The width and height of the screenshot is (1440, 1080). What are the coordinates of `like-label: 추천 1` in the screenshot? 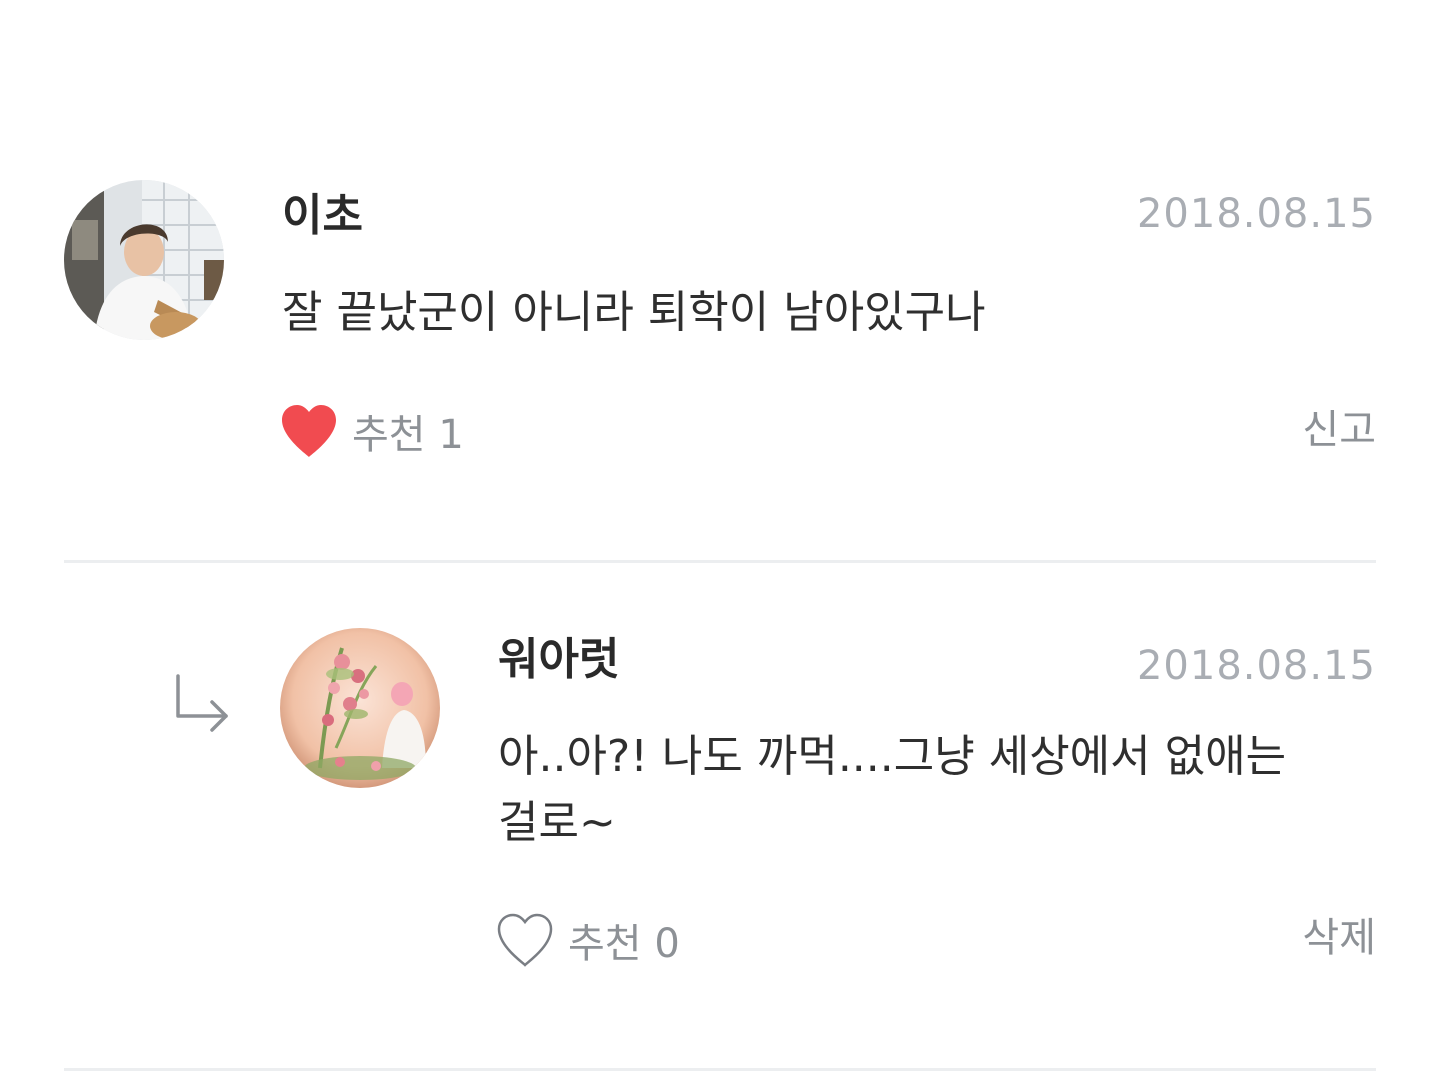 It's located at (408, 435).